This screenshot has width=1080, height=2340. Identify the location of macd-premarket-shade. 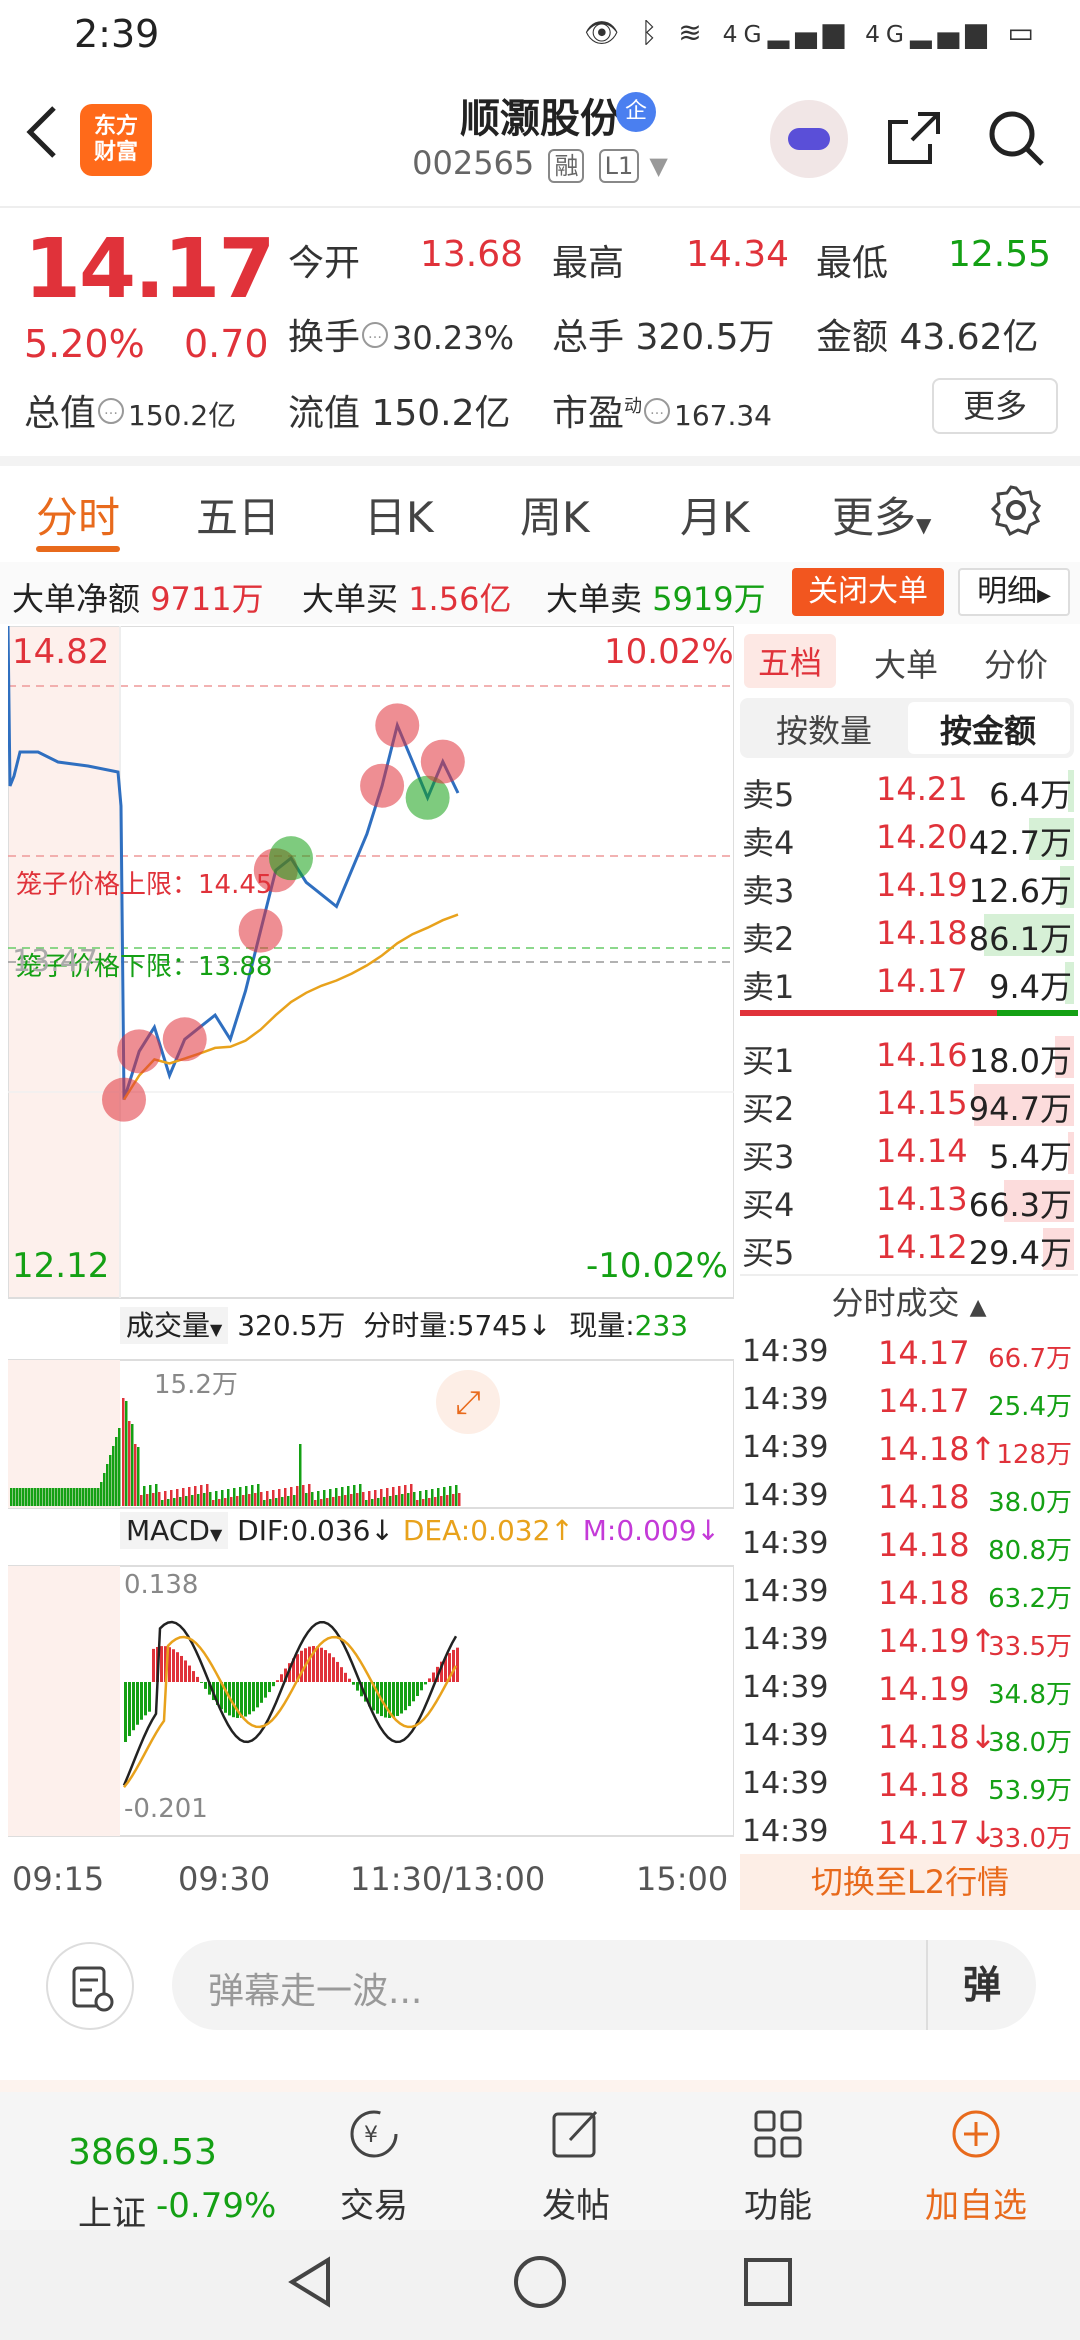
(64, 1701).